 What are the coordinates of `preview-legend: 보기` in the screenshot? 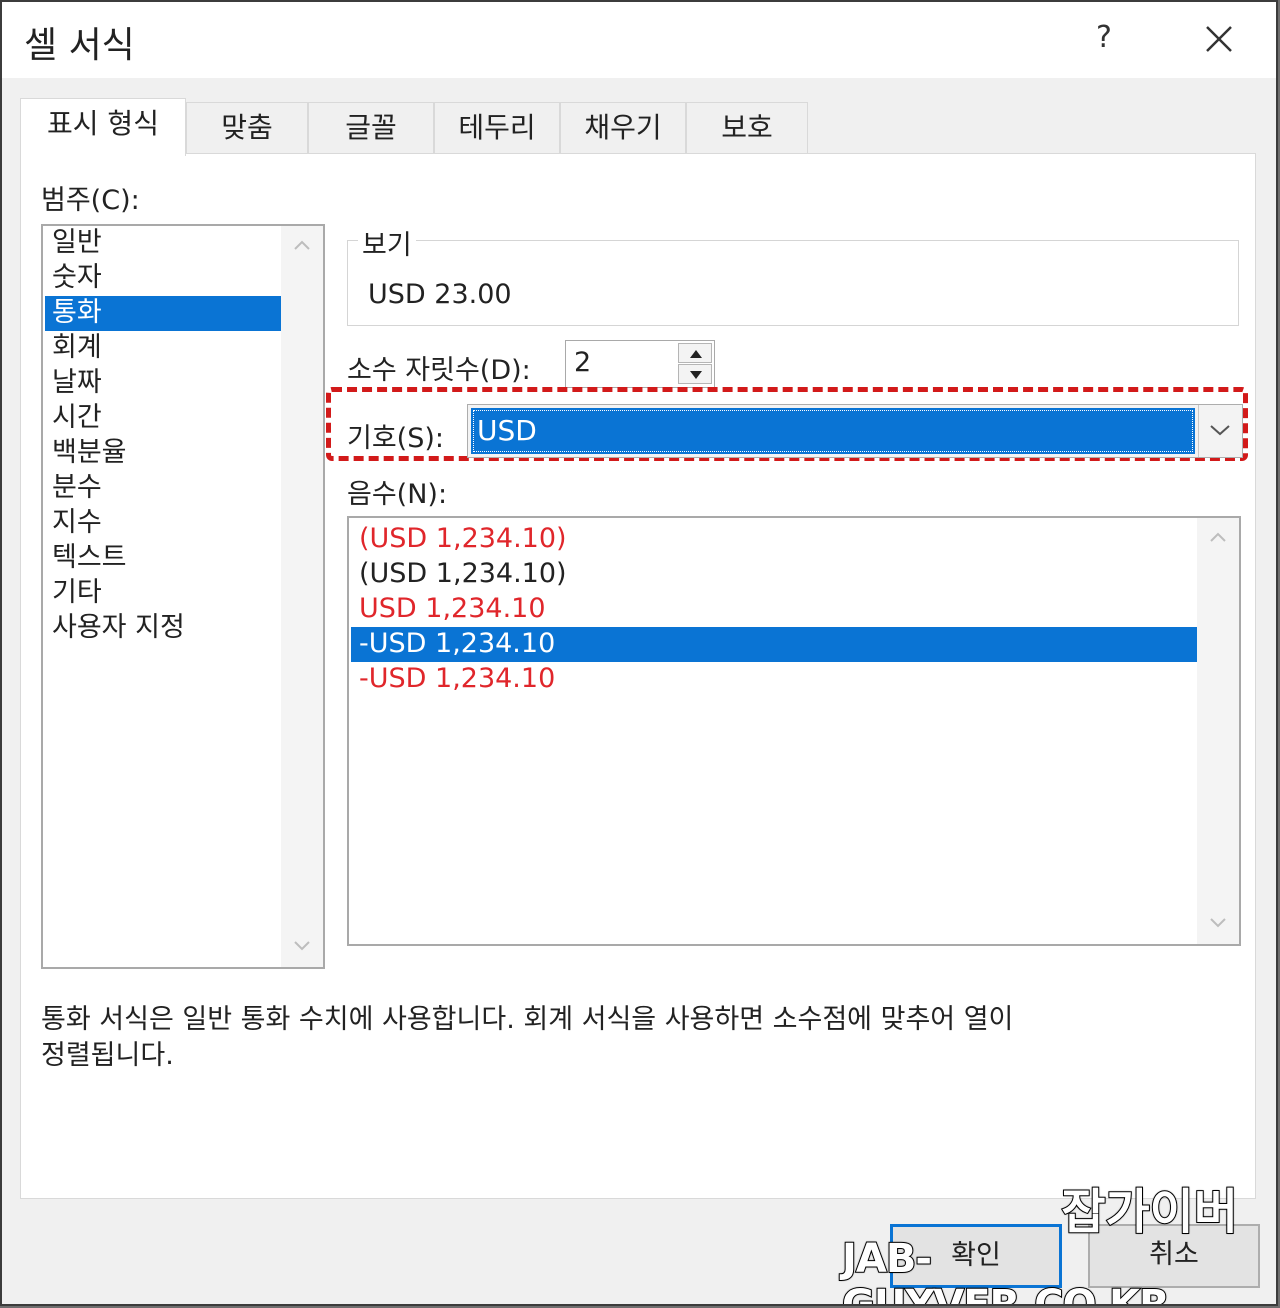 It's located at (387, 242).